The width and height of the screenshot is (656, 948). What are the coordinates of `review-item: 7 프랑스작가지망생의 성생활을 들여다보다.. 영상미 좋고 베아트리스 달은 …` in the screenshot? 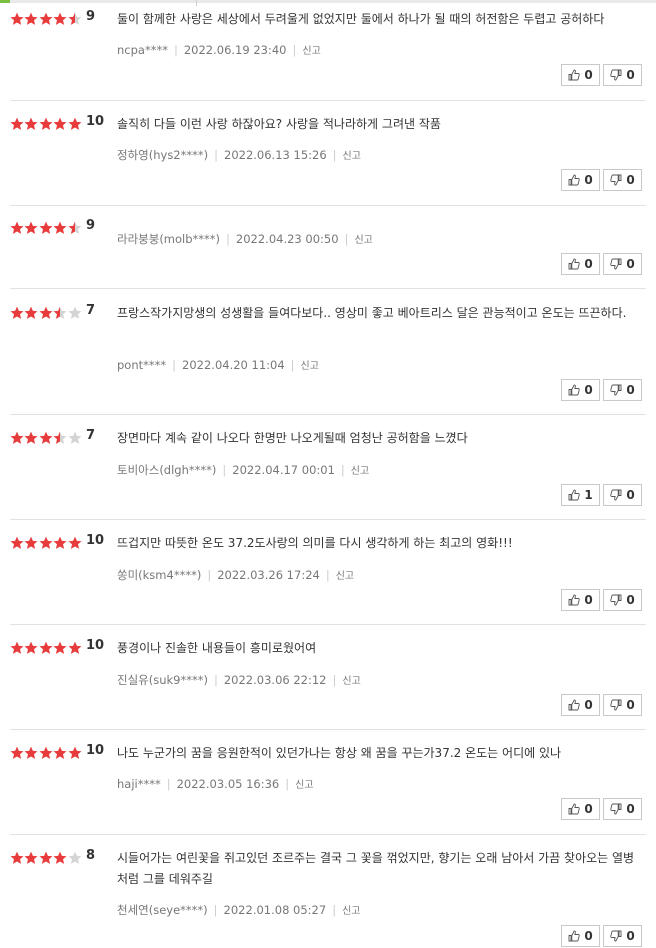 It's located at (328, 359).